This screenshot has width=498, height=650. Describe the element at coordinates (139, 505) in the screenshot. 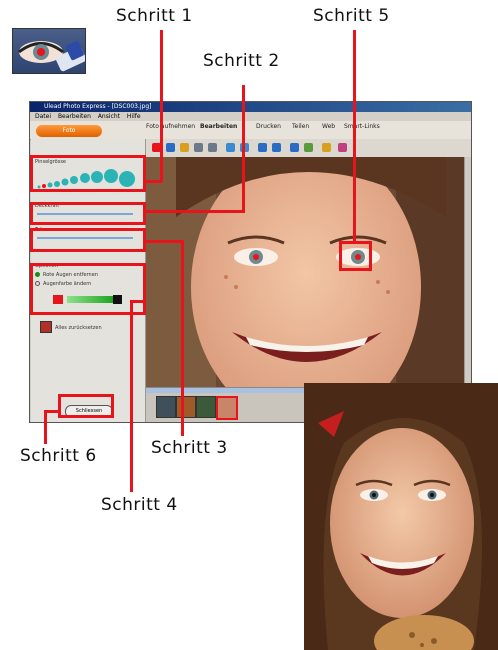

I see `callout-step-4: Schritt 4` at that location.